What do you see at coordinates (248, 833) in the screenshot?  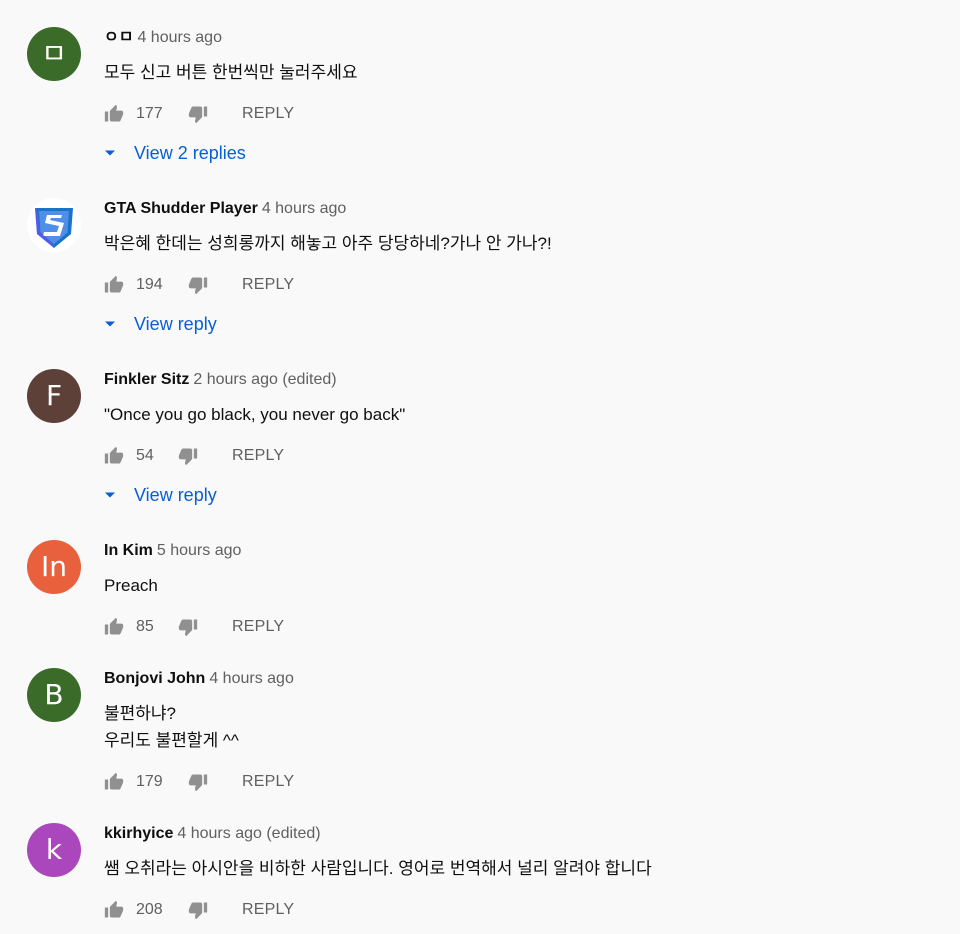 I see `comment-time: 4 hours ago (edited)` at bounding box center [248, 833].